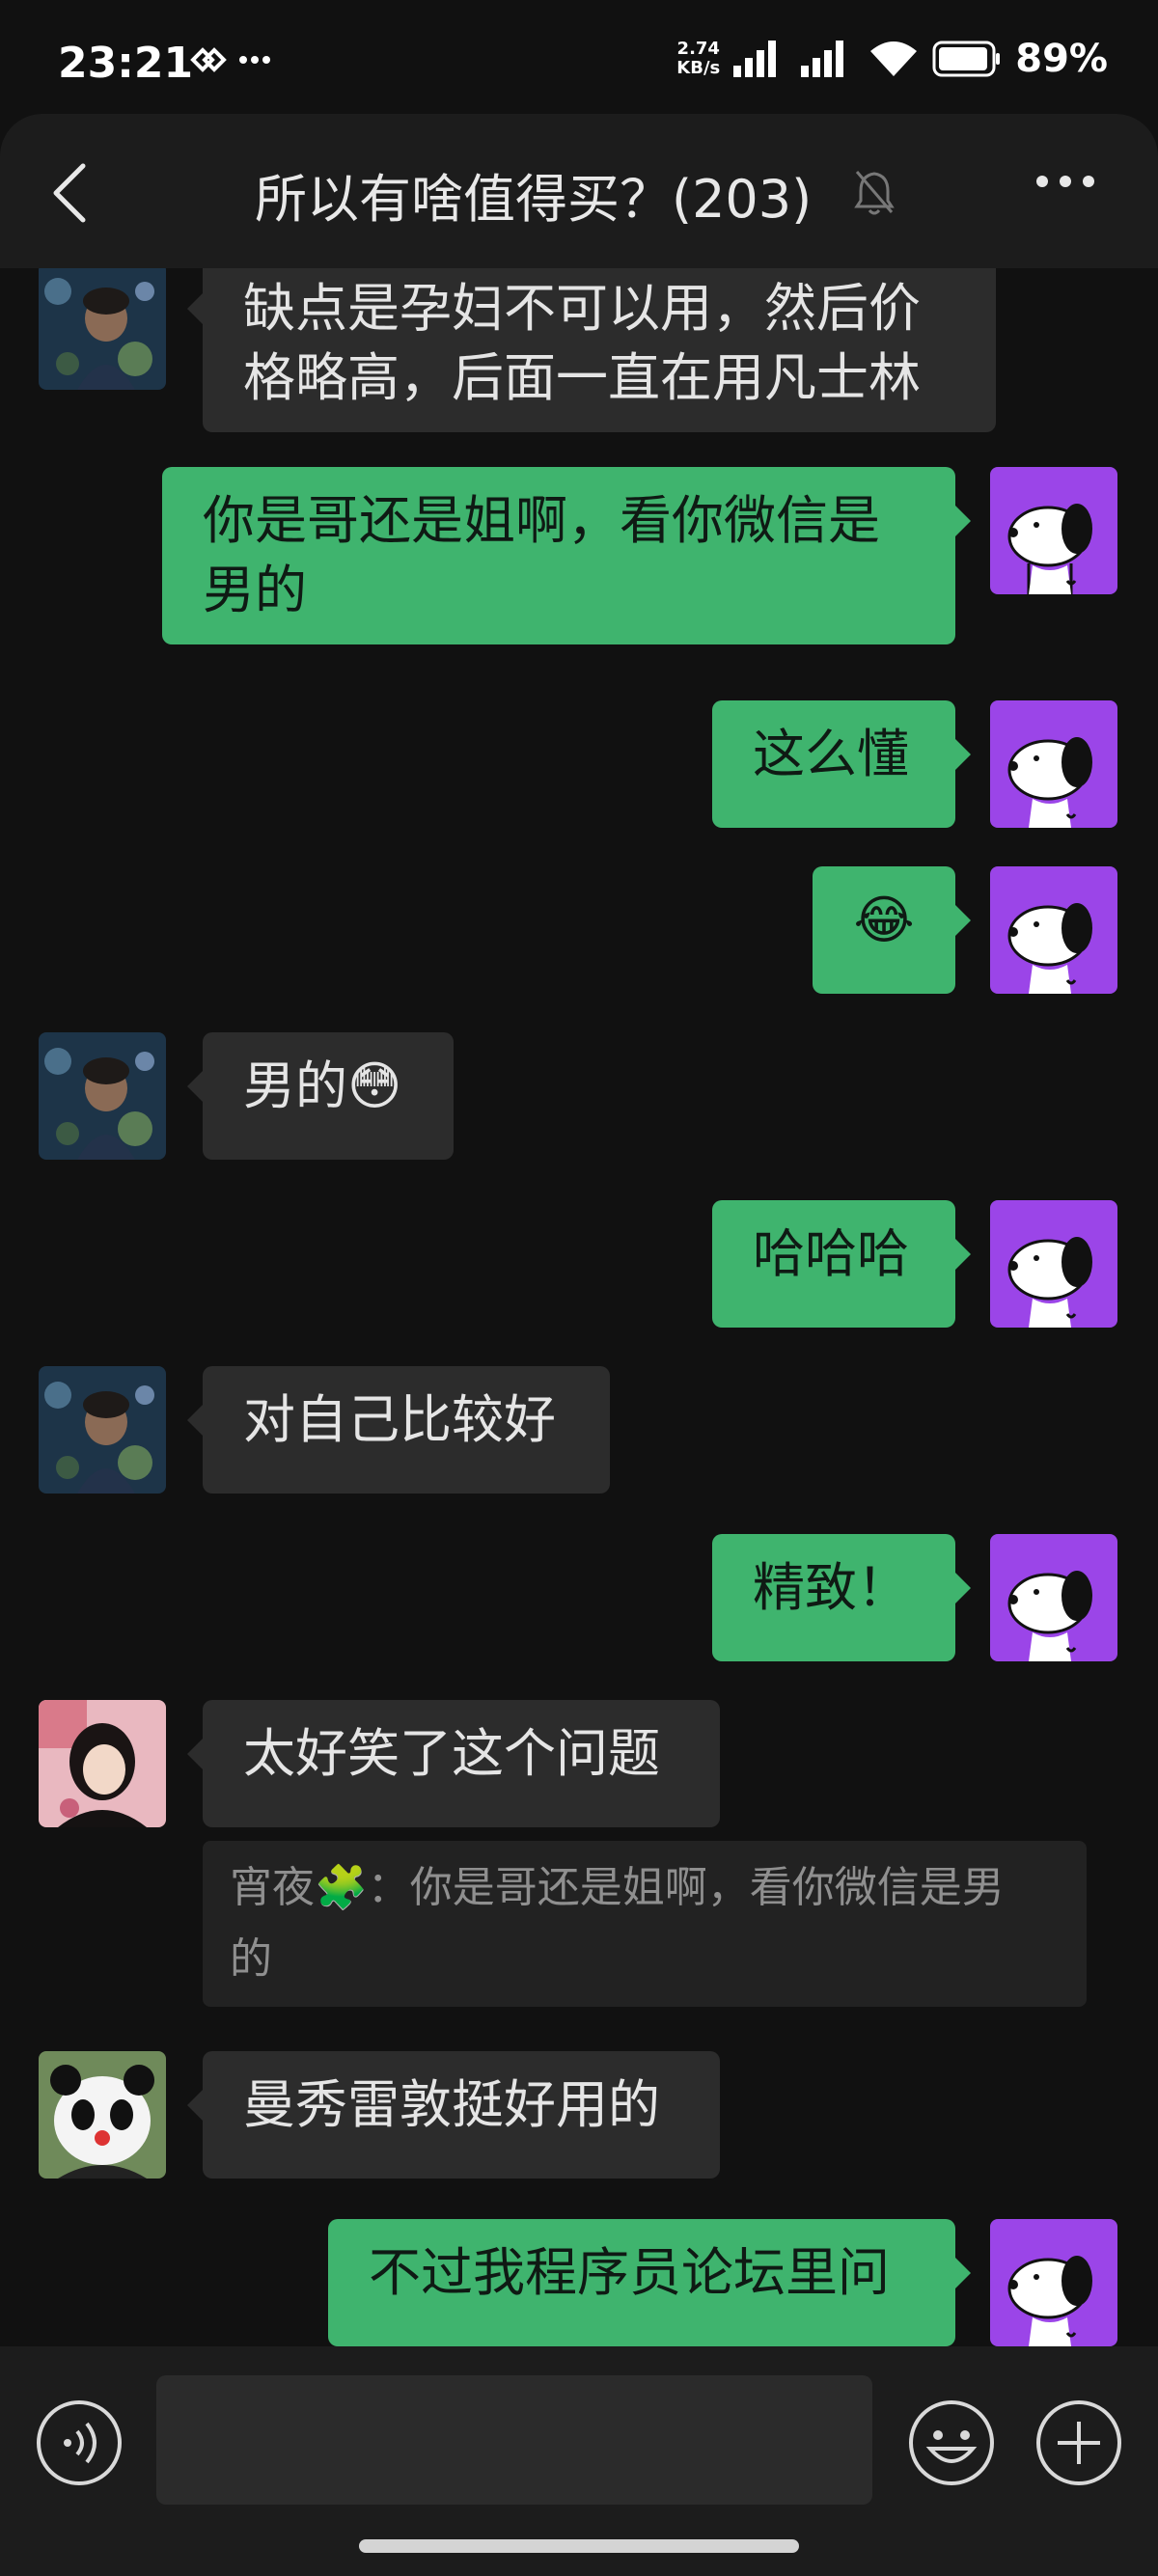  What do you see at coordinates (399, 1419) in the screenshot?
I see `message-text: 对自己比较好` at bounding box center [399, 1419].